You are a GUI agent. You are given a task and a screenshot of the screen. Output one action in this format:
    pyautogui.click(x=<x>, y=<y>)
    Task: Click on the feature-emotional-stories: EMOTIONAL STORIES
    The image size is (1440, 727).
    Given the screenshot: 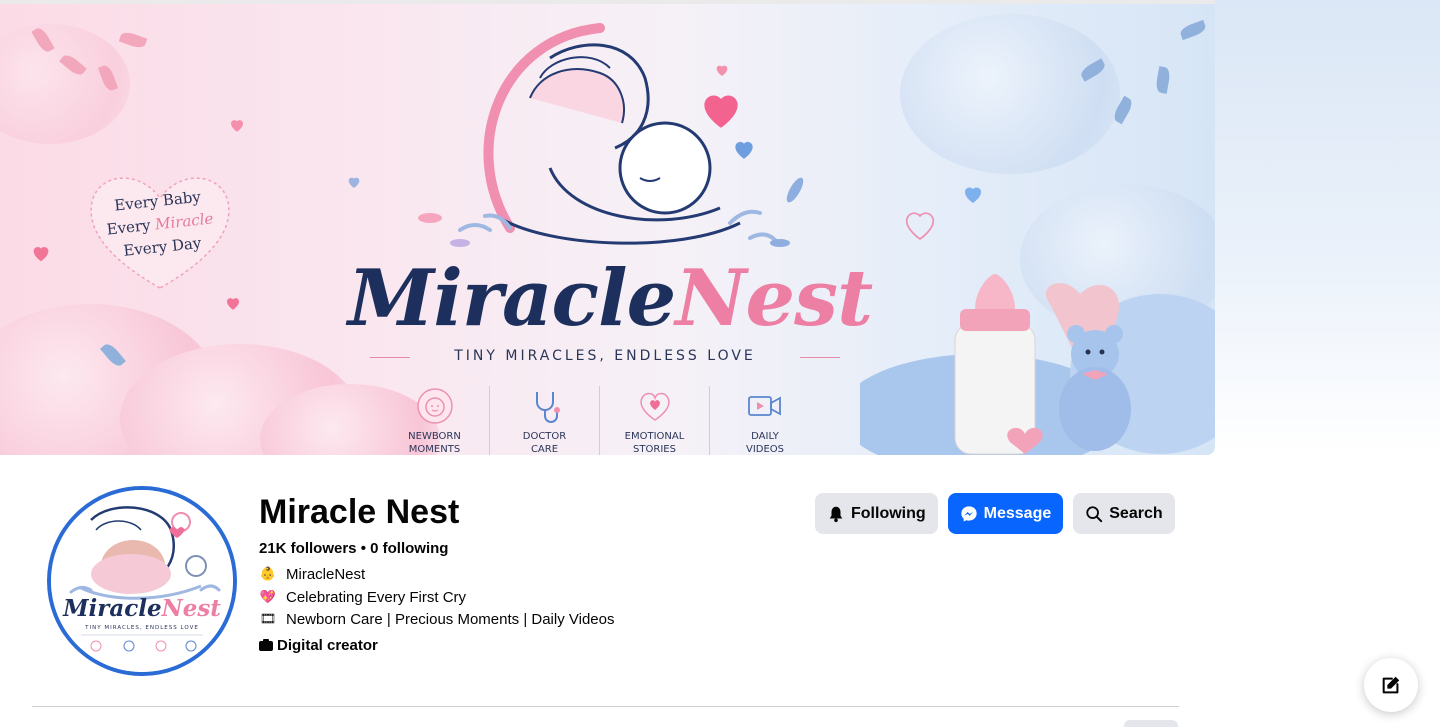 What is the action you would take?
    pyautogui.click(x=655, y=420)
    